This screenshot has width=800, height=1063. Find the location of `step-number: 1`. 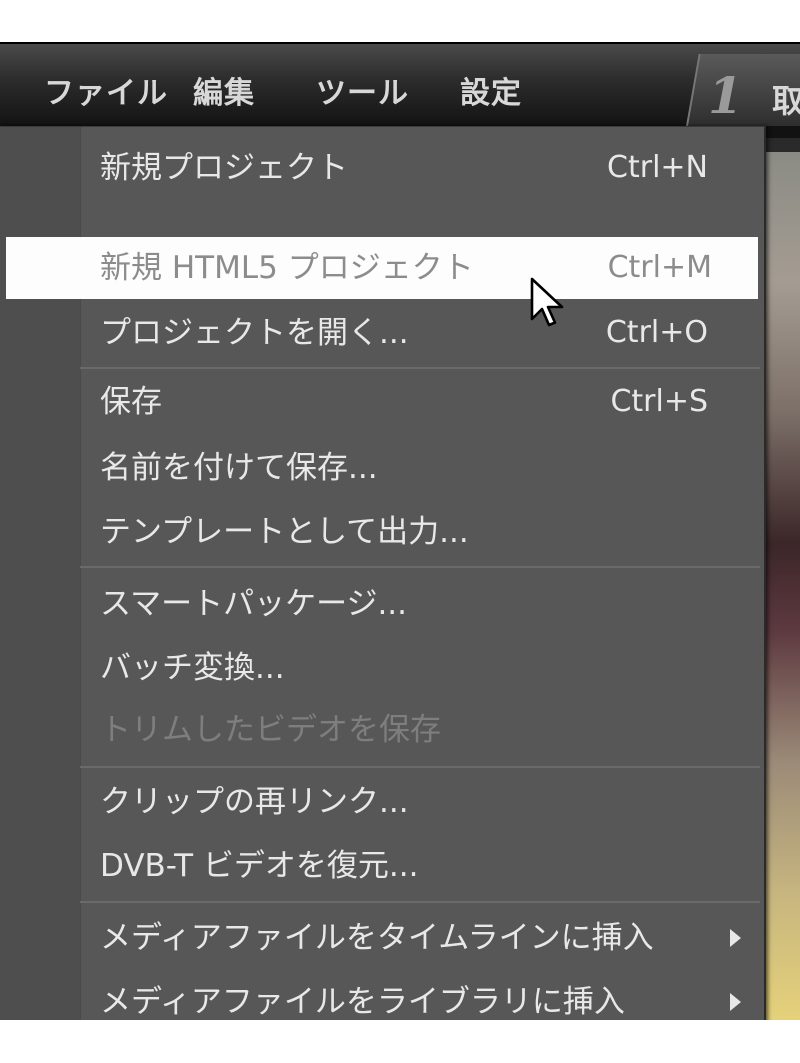

step-number: 1 is located at coordinates (725, 95).